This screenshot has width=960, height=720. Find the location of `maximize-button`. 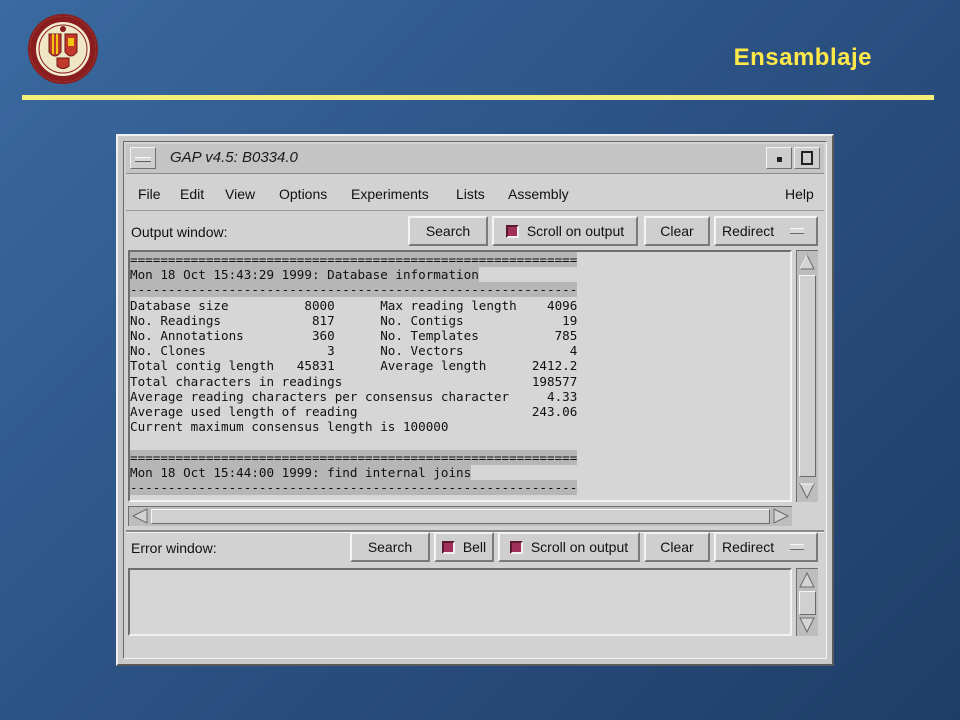

maximize-button is located at coordinates (807, 158).